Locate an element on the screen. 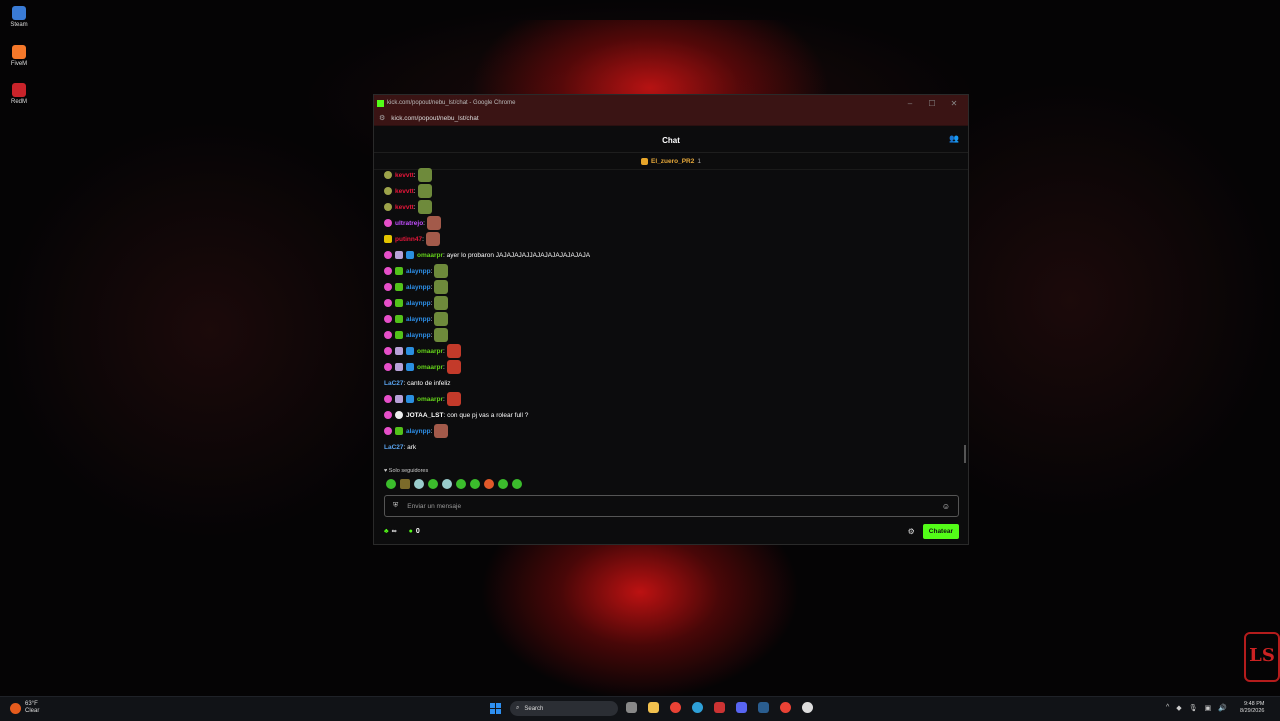  desktop-icon-fivem: FiveM is located at coordinates (19, 56).